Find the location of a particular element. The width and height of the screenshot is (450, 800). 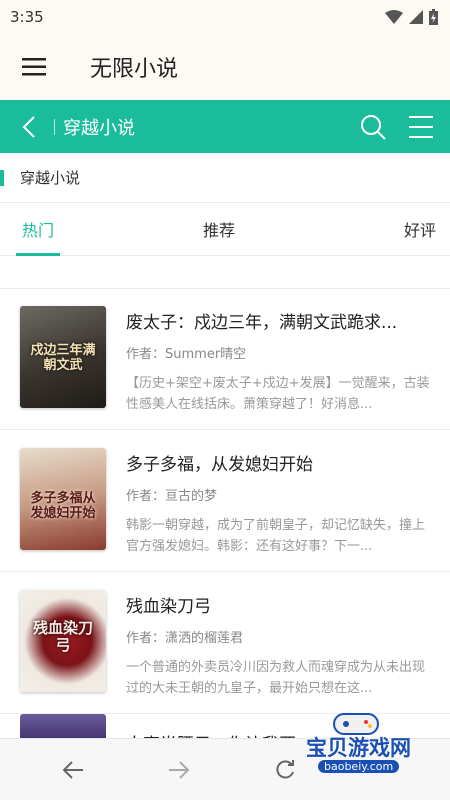

nav-back-button is located at coordinates (73, 770).